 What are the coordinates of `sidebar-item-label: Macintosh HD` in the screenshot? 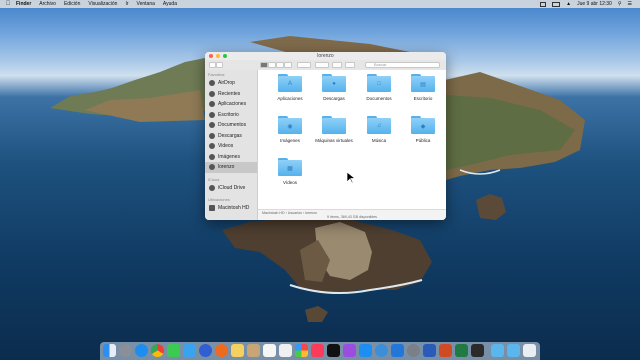 It's located at (234, 208).